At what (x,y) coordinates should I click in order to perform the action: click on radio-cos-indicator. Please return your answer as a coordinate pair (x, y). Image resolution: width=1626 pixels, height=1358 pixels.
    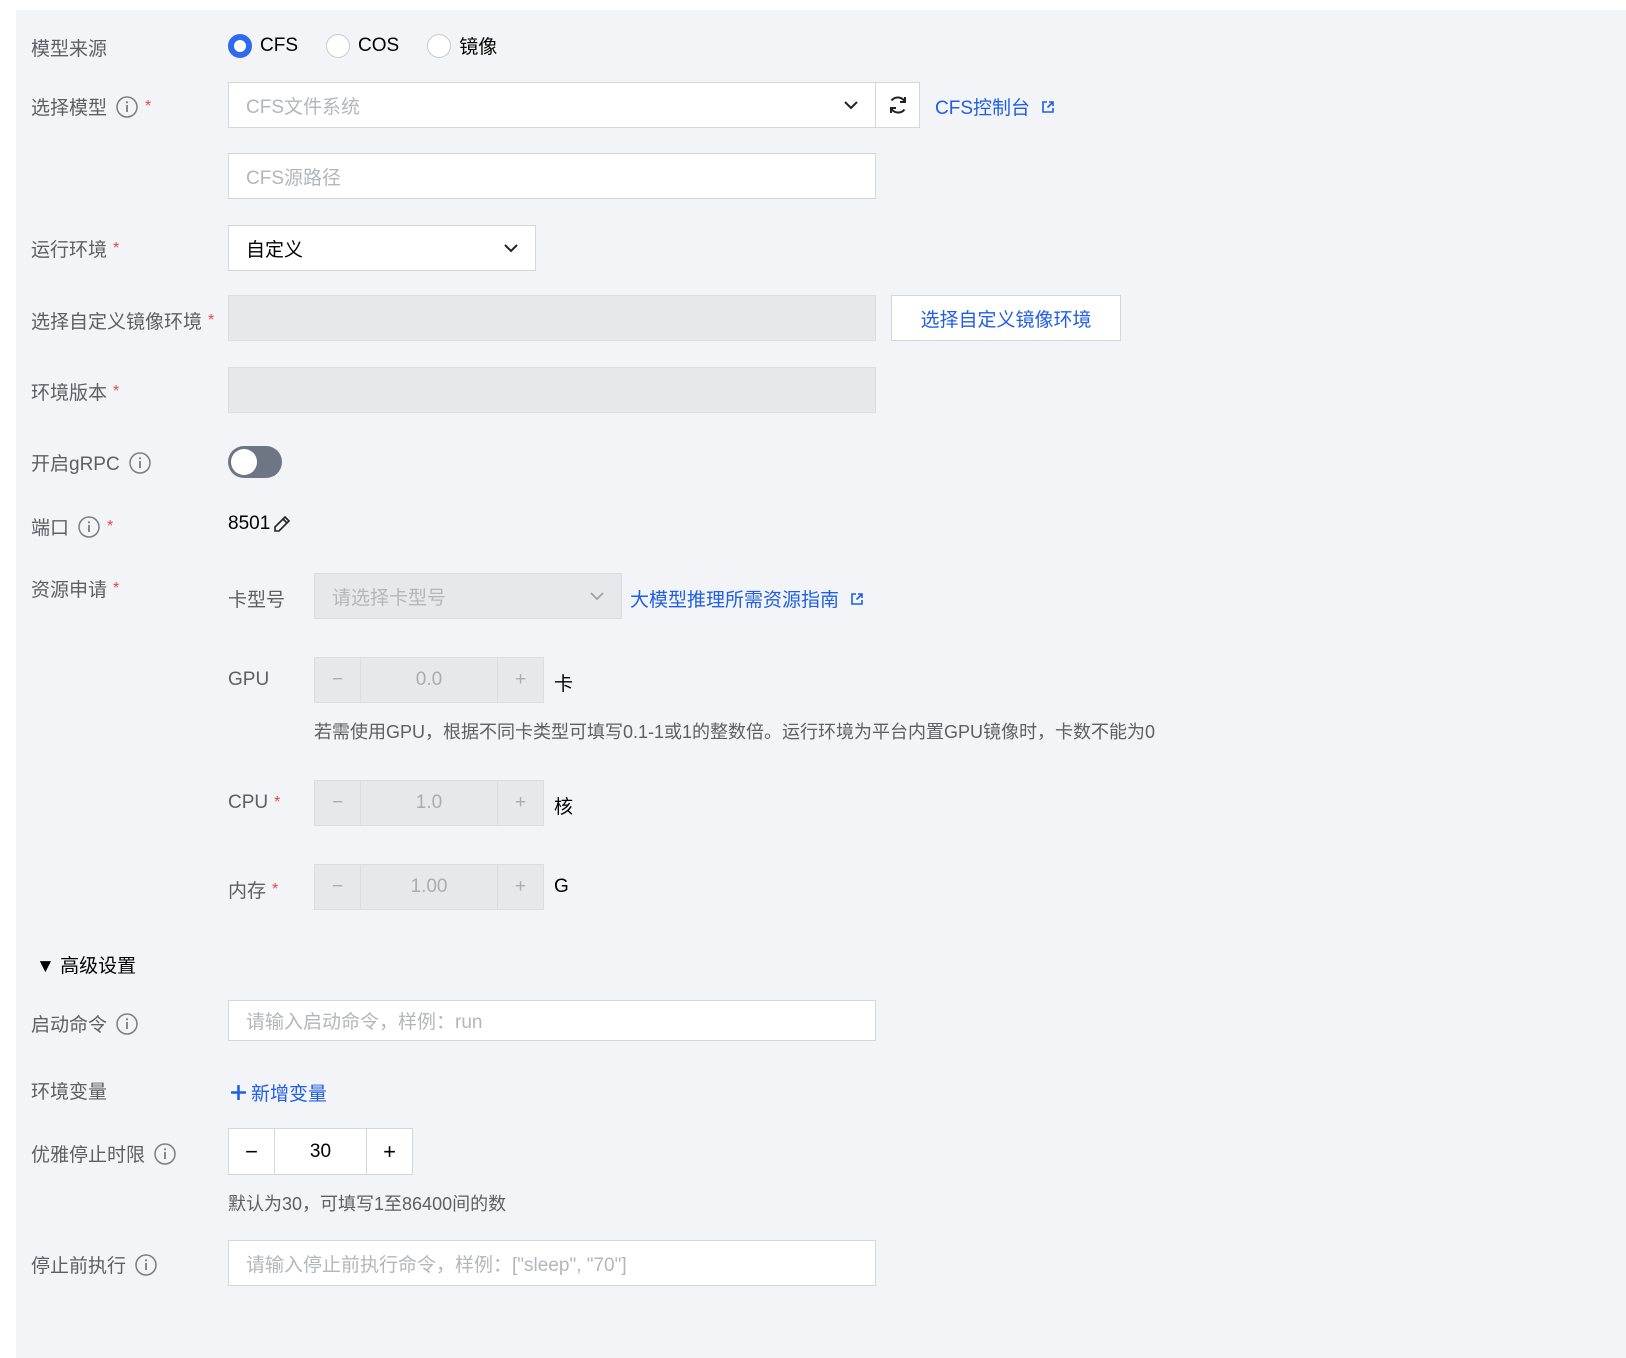
    Looking at the image, I should click on (338, 45).